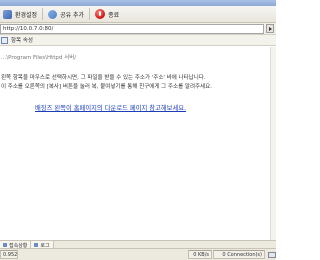 Image resolution: width=320 pixels, height=260 pixels. Describe the element at coordinates (107, 14) in the screenshot. I see `exit-button: 종료` at that location.